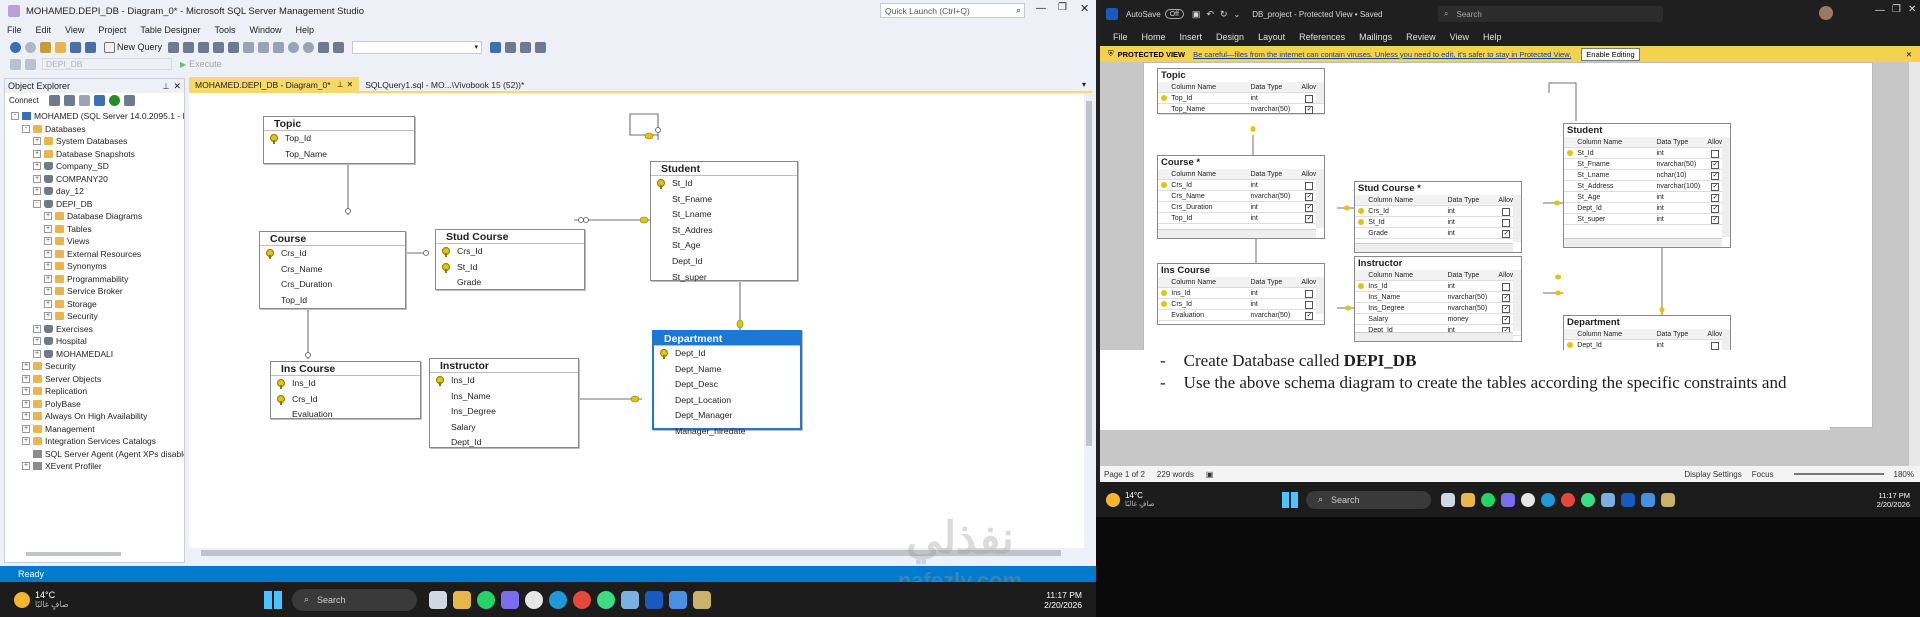 The width and height of the screenshot is (1920, 617). Describe the element at coordinates (1271, 37) in the screenshot. I see `tab-layout: Layout` at that location.